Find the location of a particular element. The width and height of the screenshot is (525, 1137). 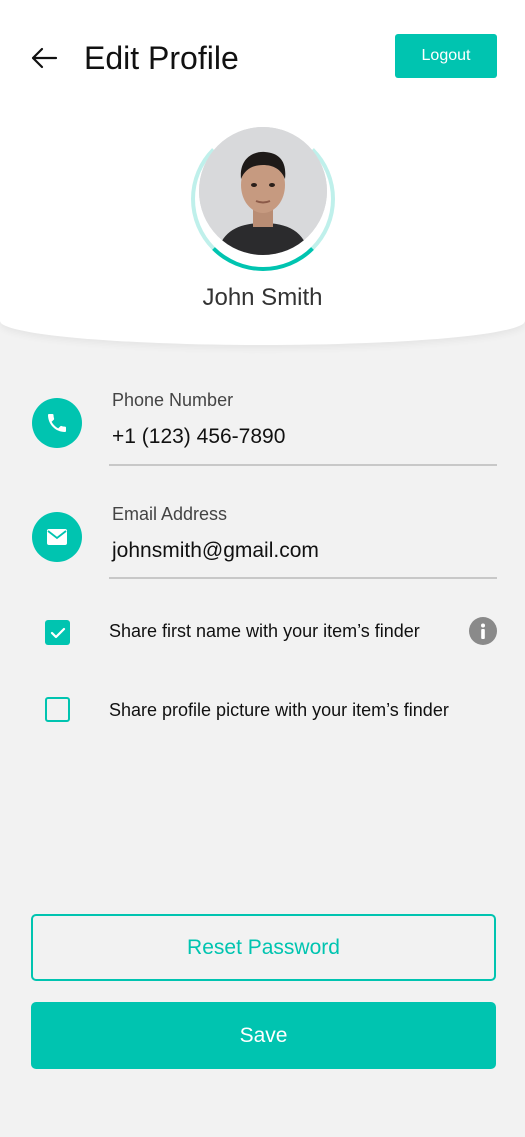

avatar is located at coordinates (263, 191).